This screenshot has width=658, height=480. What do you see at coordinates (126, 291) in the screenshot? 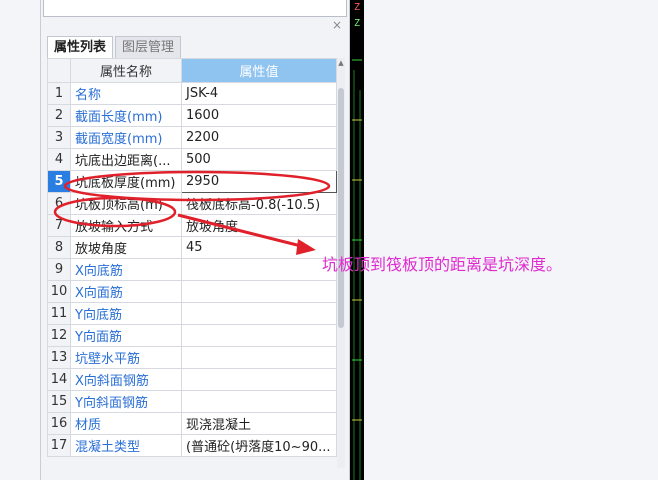
I see `property-name-cell: X向面筋` at bounding box center [126, 291].